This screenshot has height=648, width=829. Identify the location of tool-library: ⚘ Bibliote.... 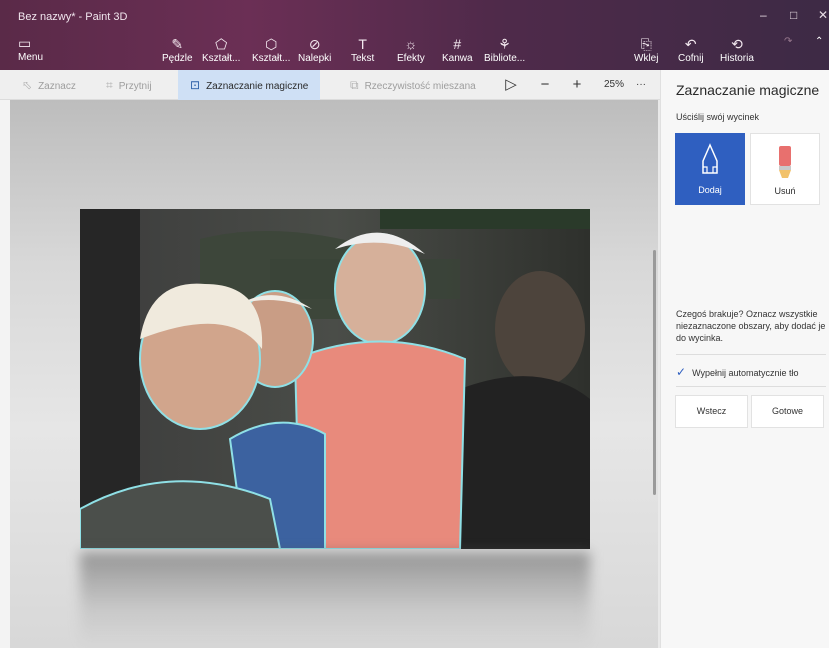
(504, 50).